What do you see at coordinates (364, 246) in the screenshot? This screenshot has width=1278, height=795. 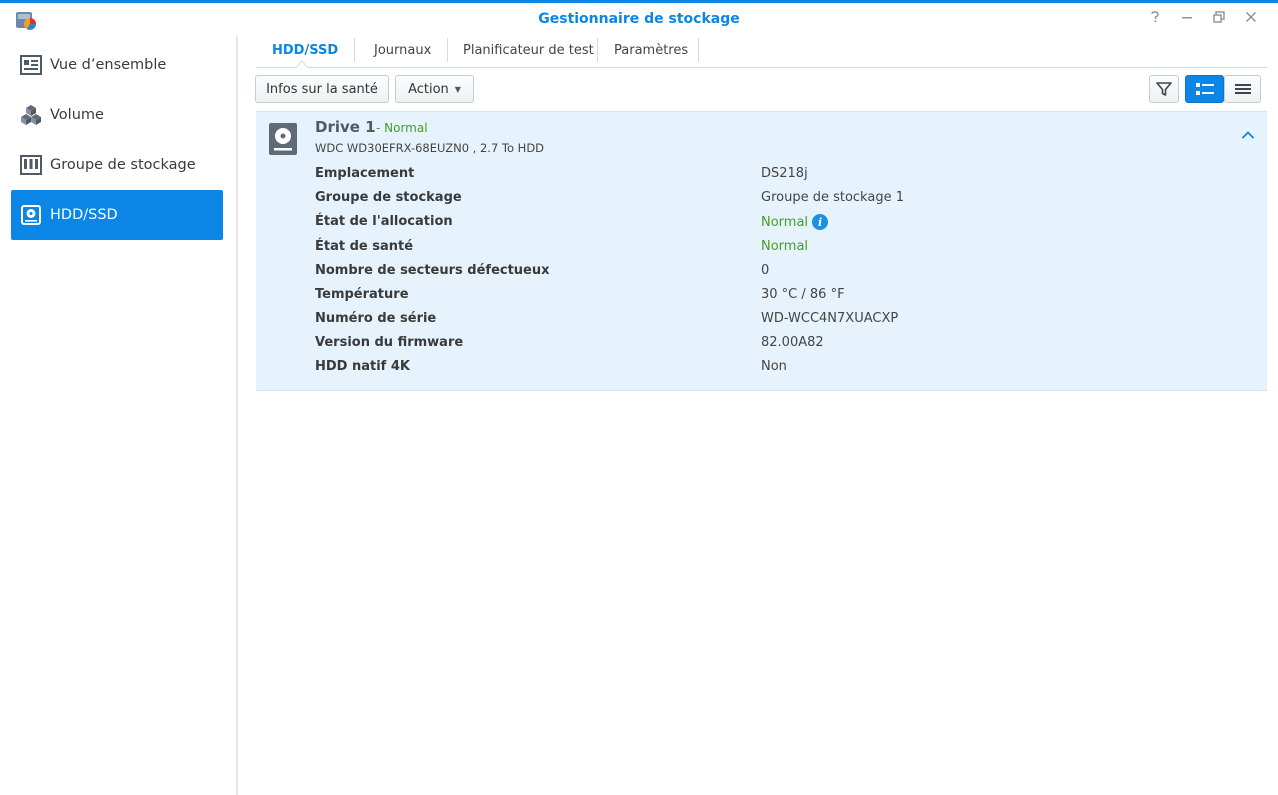 I see `detail-key: État de santé` at bounding box center [364, 246].